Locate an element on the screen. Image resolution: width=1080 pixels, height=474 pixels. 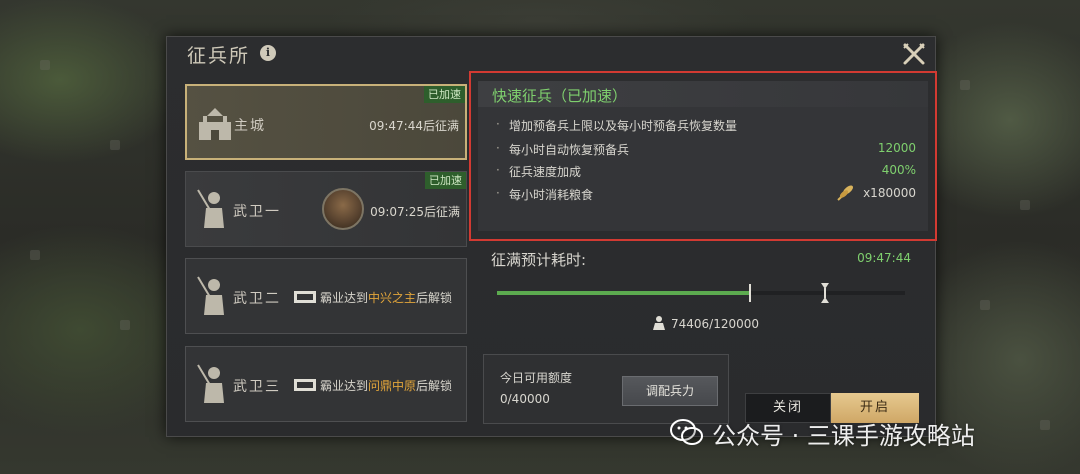
close-icon is located at coordinates (914, 54).